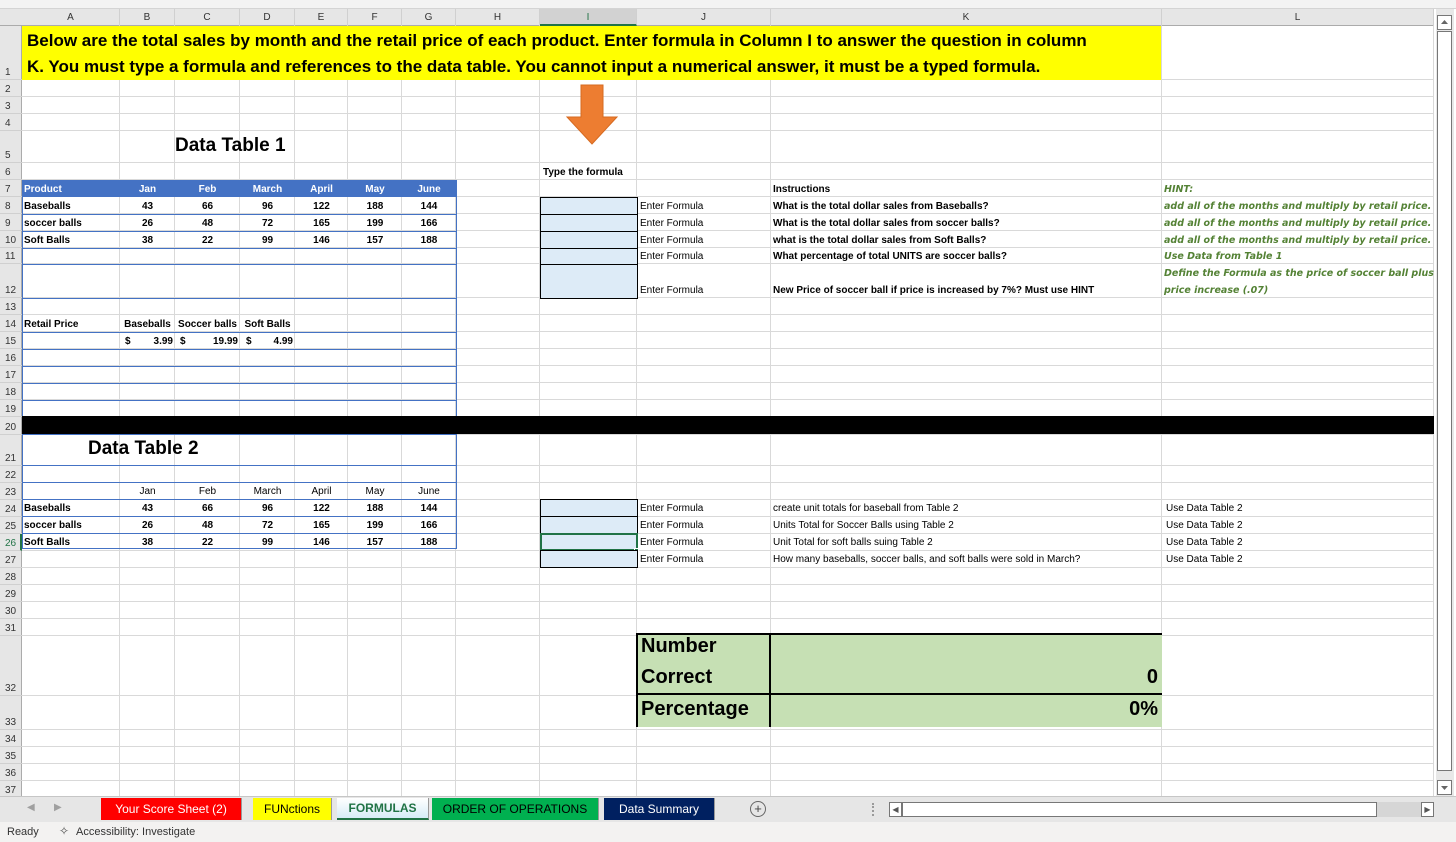 This screenshot has height=842, width=1456. What do you see at coordinates (1139, 809) in the screenshot?
I see `horizontal-scroll-thumb` at bounding box center [1139, 809].